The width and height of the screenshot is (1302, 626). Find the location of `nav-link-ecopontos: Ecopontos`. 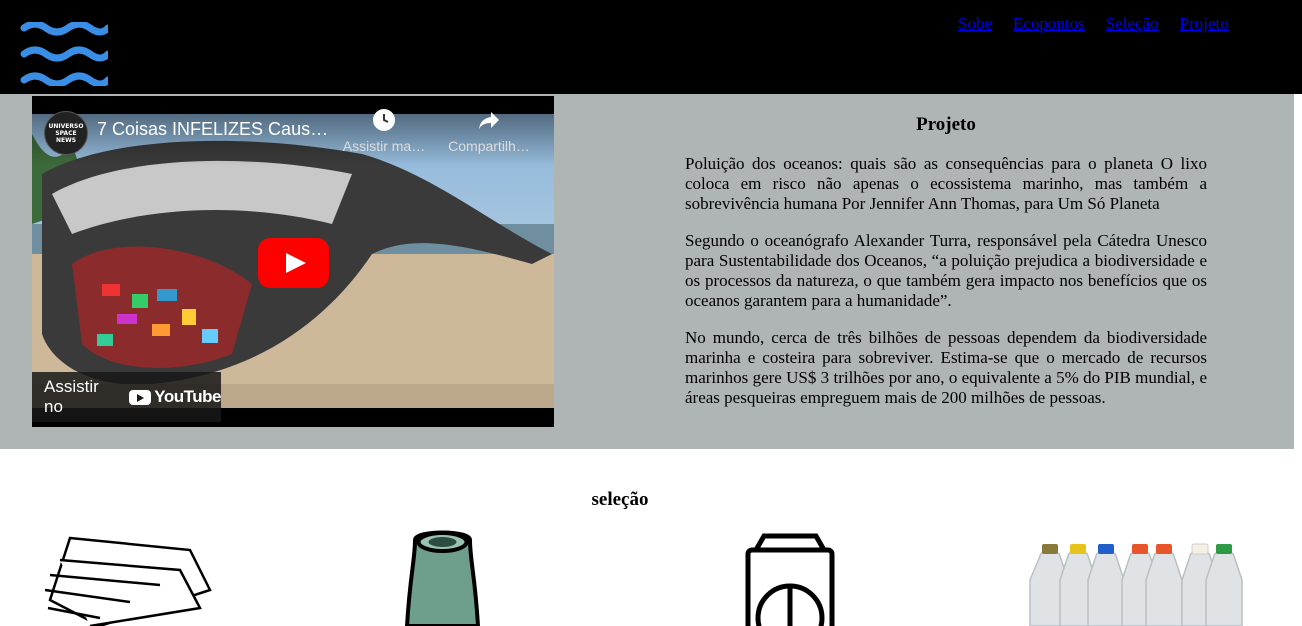

nav-link-ecopontos: Ecopontos is located at coordinates (1049, 24).